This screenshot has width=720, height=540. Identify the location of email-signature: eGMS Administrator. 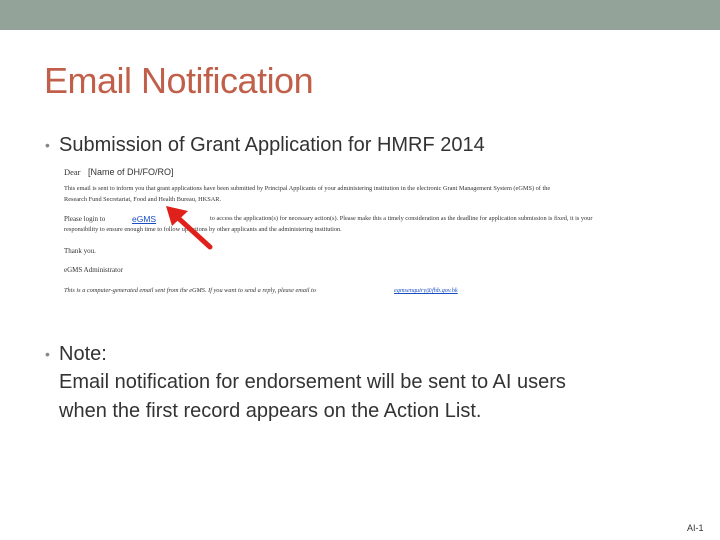
(93, 270).